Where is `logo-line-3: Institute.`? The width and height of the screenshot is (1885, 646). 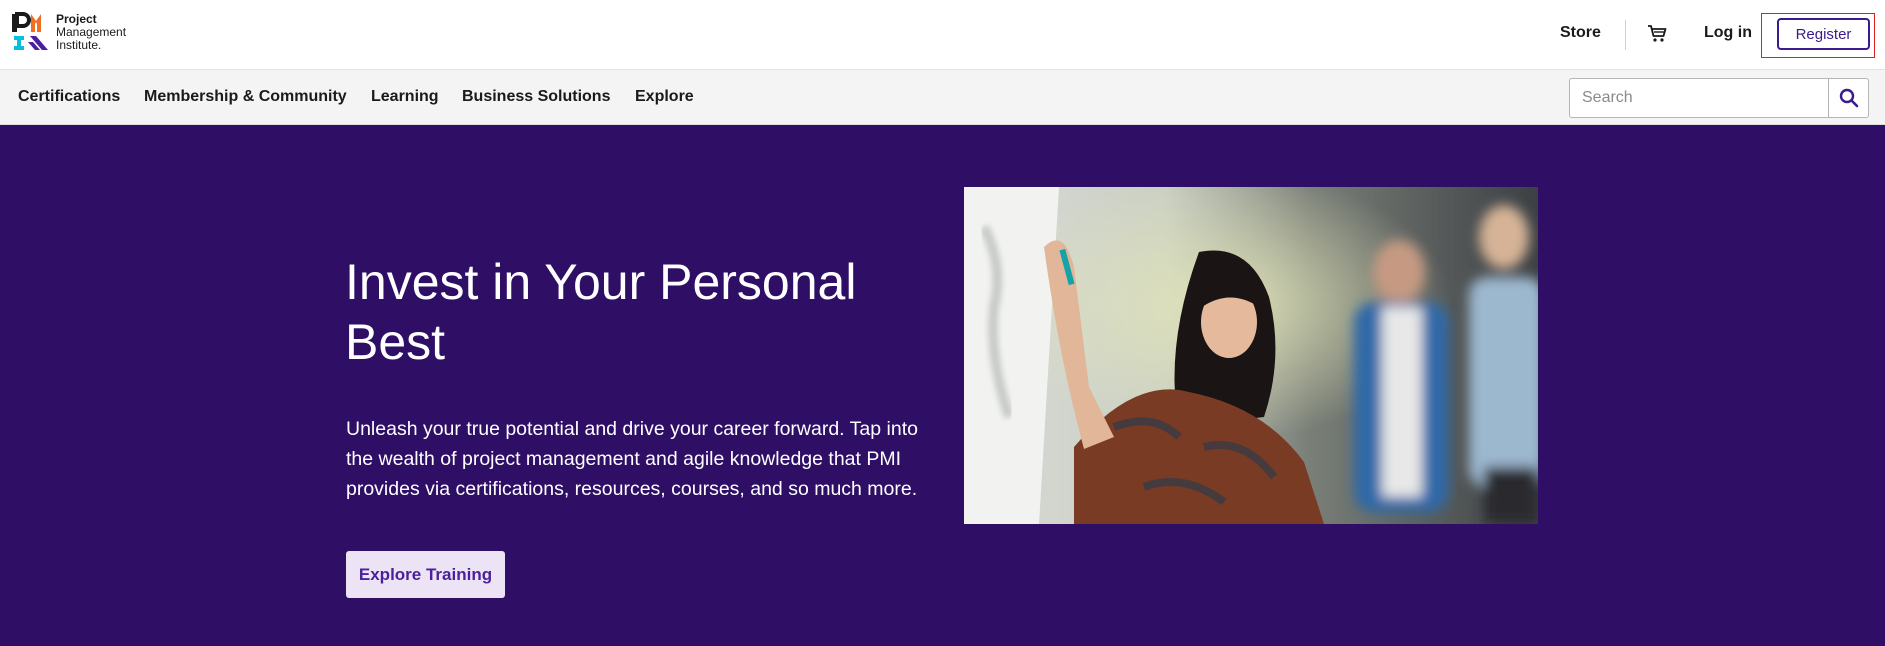 logo-line-3: Institute. is located at coordinates (79, 44).